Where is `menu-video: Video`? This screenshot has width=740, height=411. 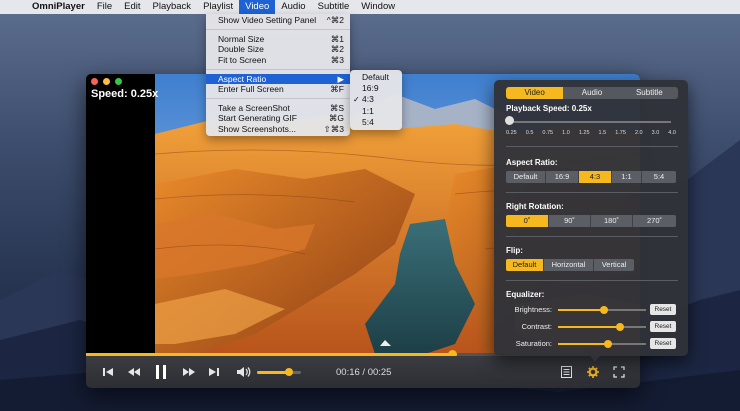
menu-video: Video is located at coordinates (257, 7).